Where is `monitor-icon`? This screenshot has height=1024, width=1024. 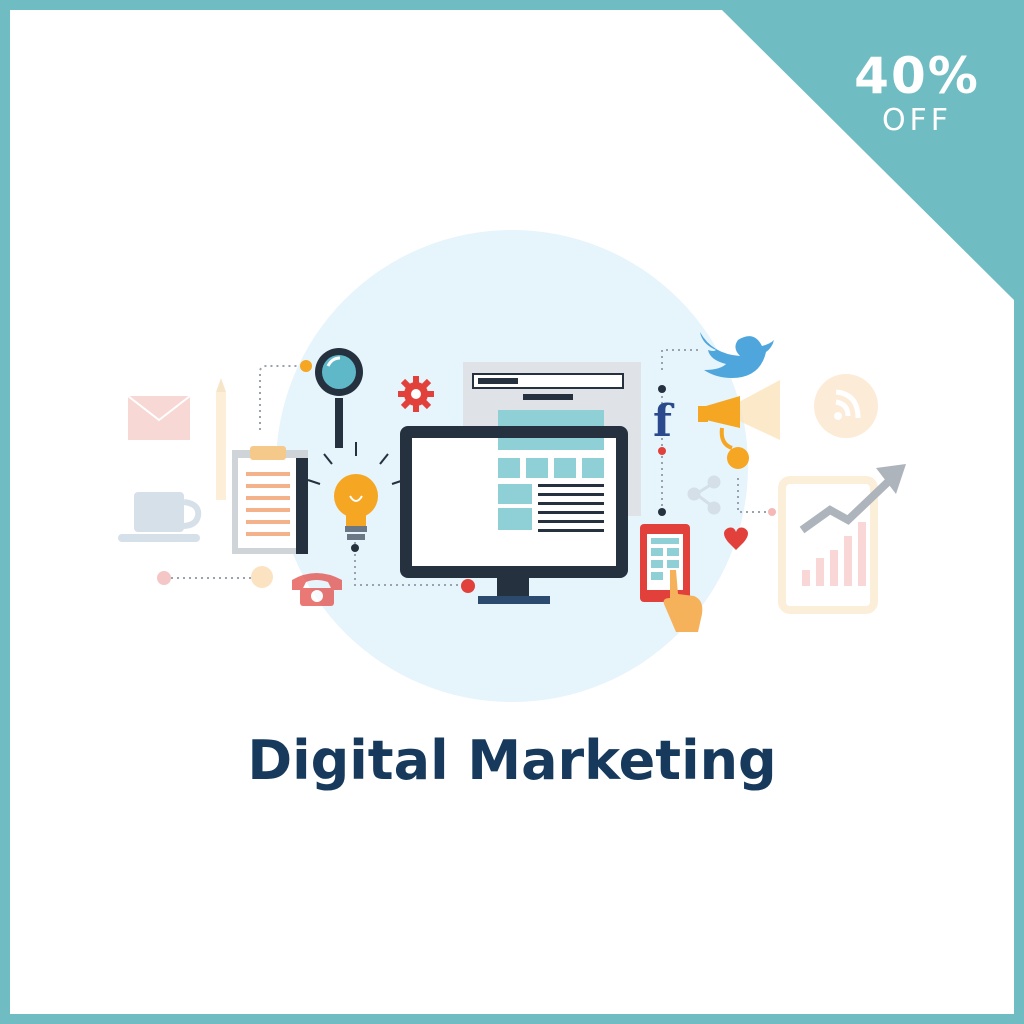 monitor-icon is located at coordinates (514, 515).